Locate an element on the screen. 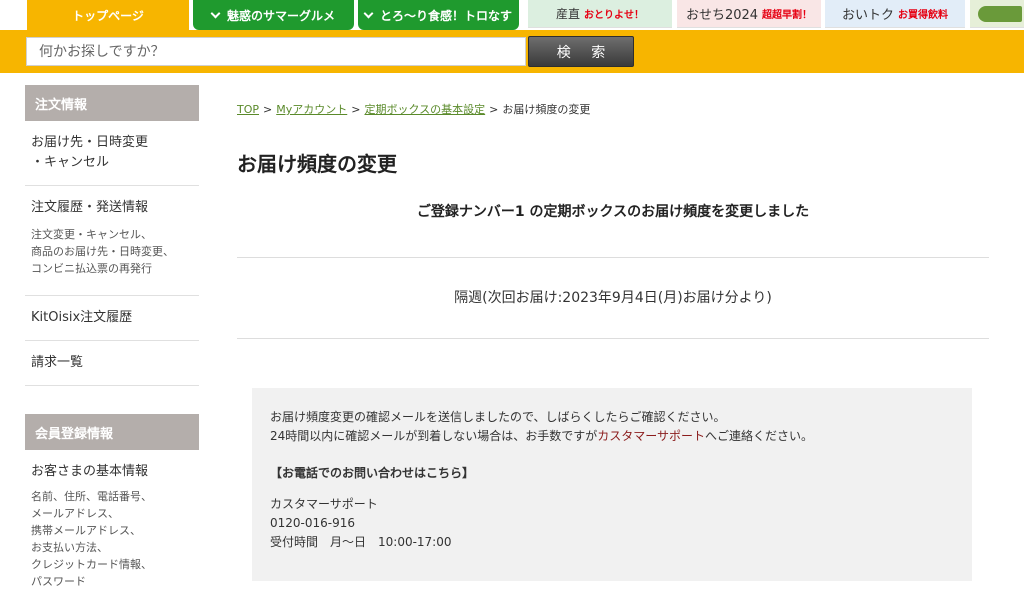 The image size is (1024, 595). nav-banner-thumbnail is located at coordinates (997, 14).